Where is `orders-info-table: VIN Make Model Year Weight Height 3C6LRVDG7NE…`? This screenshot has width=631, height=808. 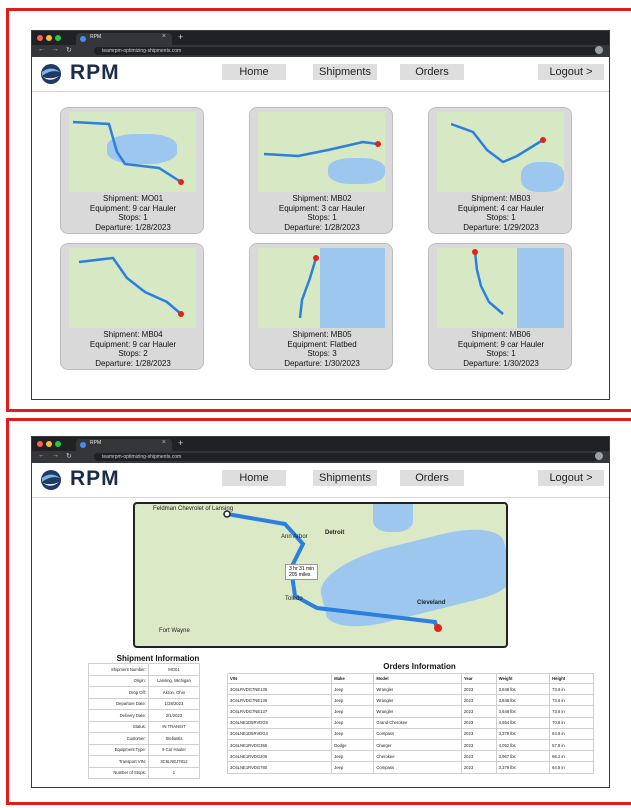
orders-info-table: VIN Make Model Year Weight Height 3C6LRVDG7NE… is located at coordinates (410, 723).